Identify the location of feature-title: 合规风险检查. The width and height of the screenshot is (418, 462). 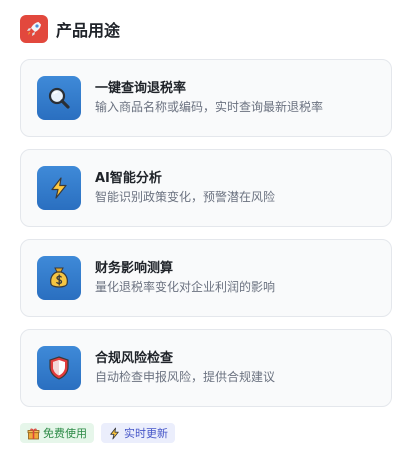
(134, 358).